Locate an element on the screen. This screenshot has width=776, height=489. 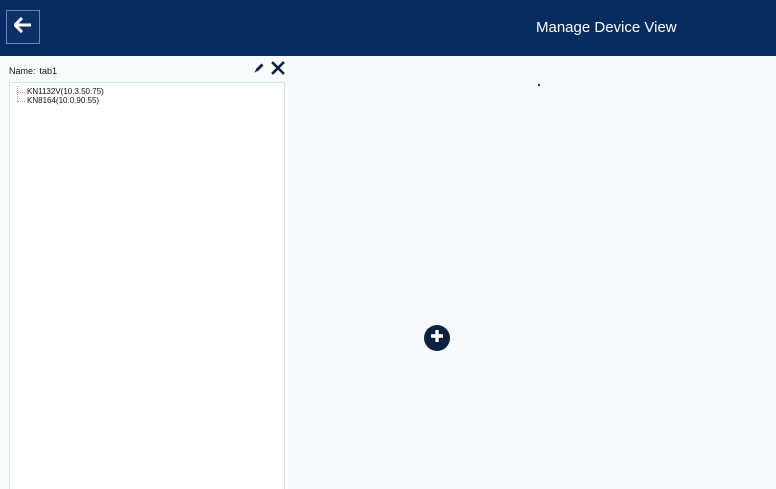
back-button is located at coordinates (23, 27).